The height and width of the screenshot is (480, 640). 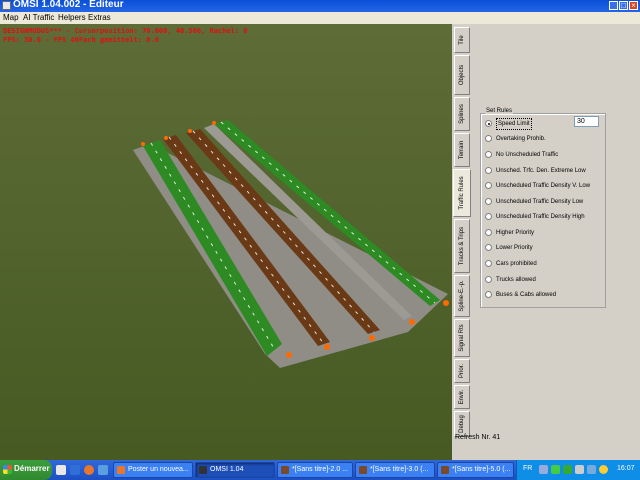 What do you see at coordinates (527, 468) in the screenshot?
I see `language-indicator: FR` at bounding box center [527, 468].